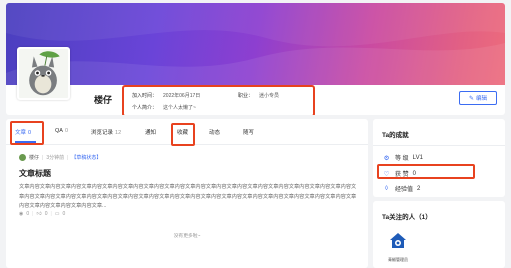  I want to click on join-date-row: 加入时间： 2022年06月17日, so click(166, 95).